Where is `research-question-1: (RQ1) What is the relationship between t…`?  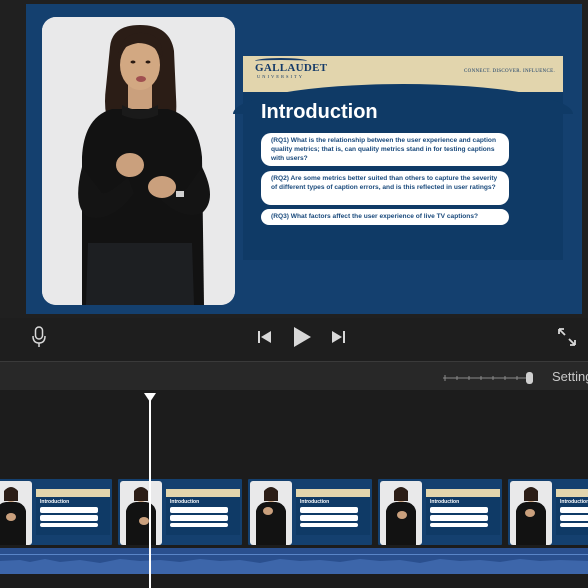
research-question-1: (RQ1) What is the relationship between t… is located at coordinates (385, 149).